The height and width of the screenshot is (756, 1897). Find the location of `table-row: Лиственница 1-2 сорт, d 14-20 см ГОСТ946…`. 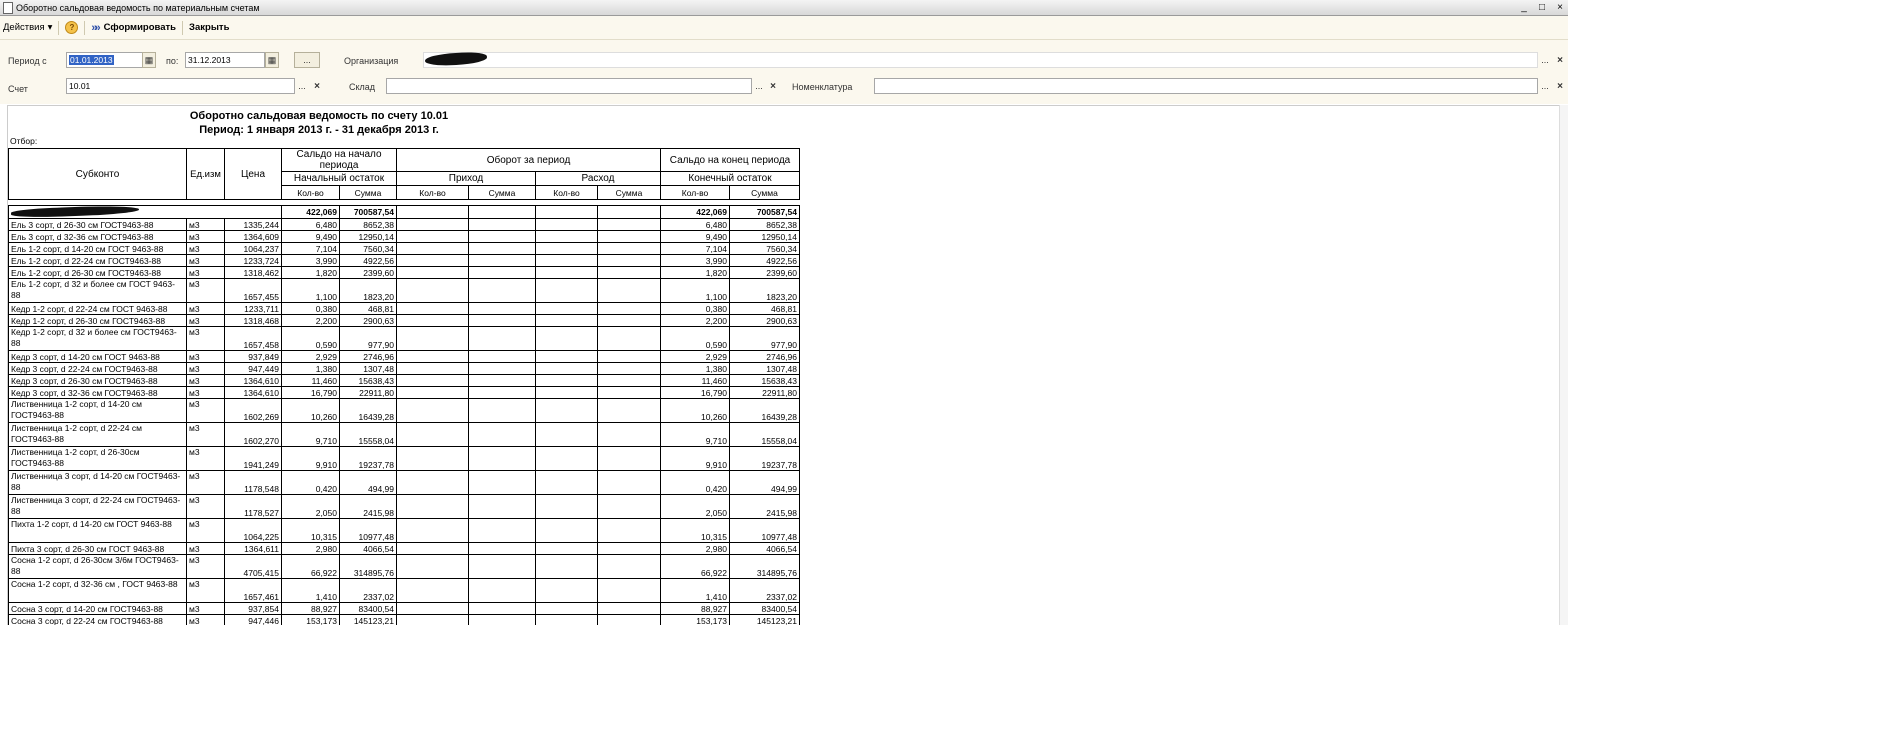

table-row: Лиственница 1-2 сорт, d 14-20 см ГОСТ946… is located at coordinates (404, 410).